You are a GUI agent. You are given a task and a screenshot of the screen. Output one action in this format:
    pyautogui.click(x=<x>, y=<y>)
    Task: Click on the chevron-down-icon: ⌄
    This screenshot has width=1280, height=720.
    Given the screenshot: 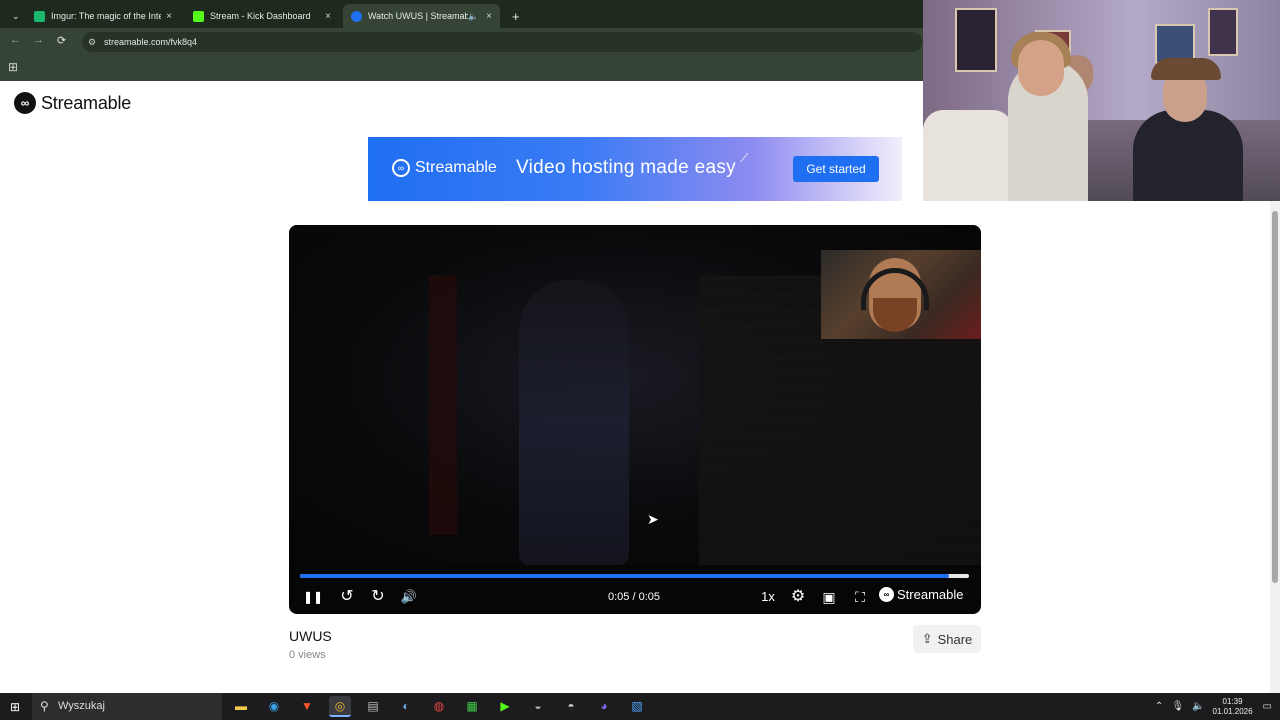 What is the action you would take?
    pyautogui.click(x=16, y=15)
    